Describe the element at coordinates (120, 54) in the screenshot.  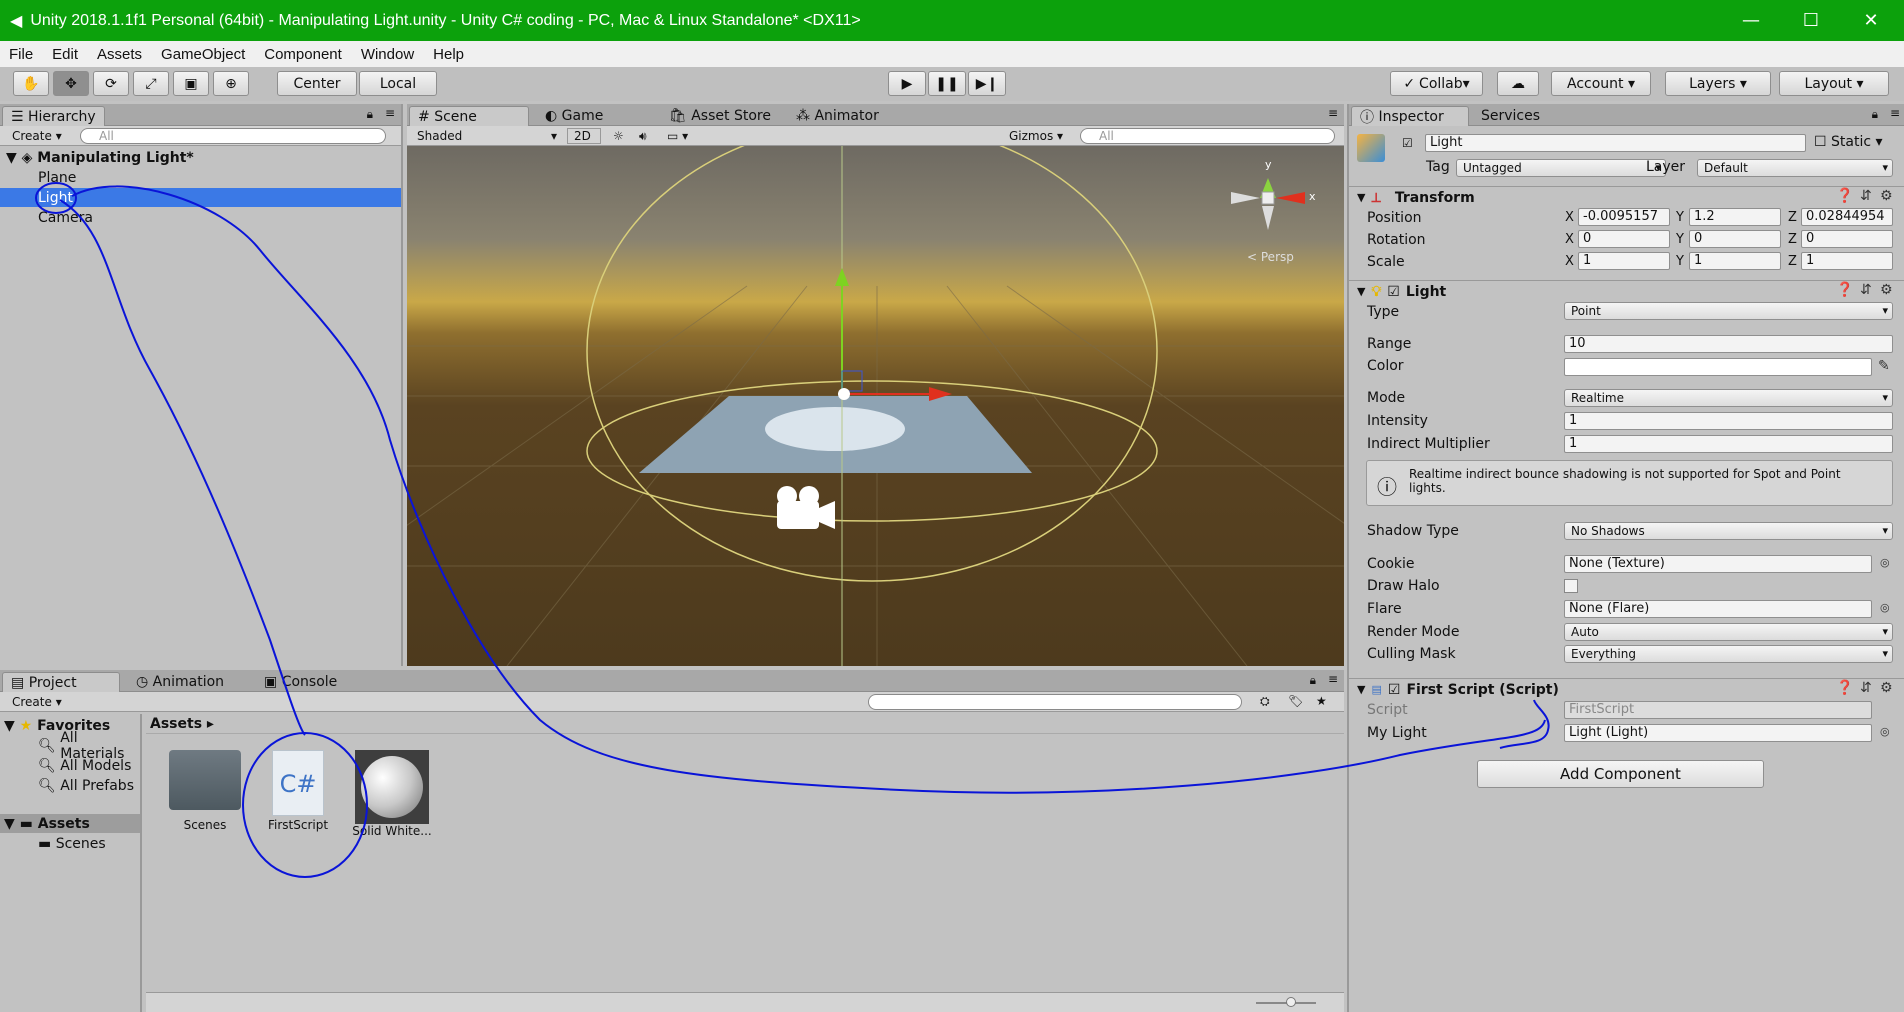
I see `menu-assets: Assets` at that location.